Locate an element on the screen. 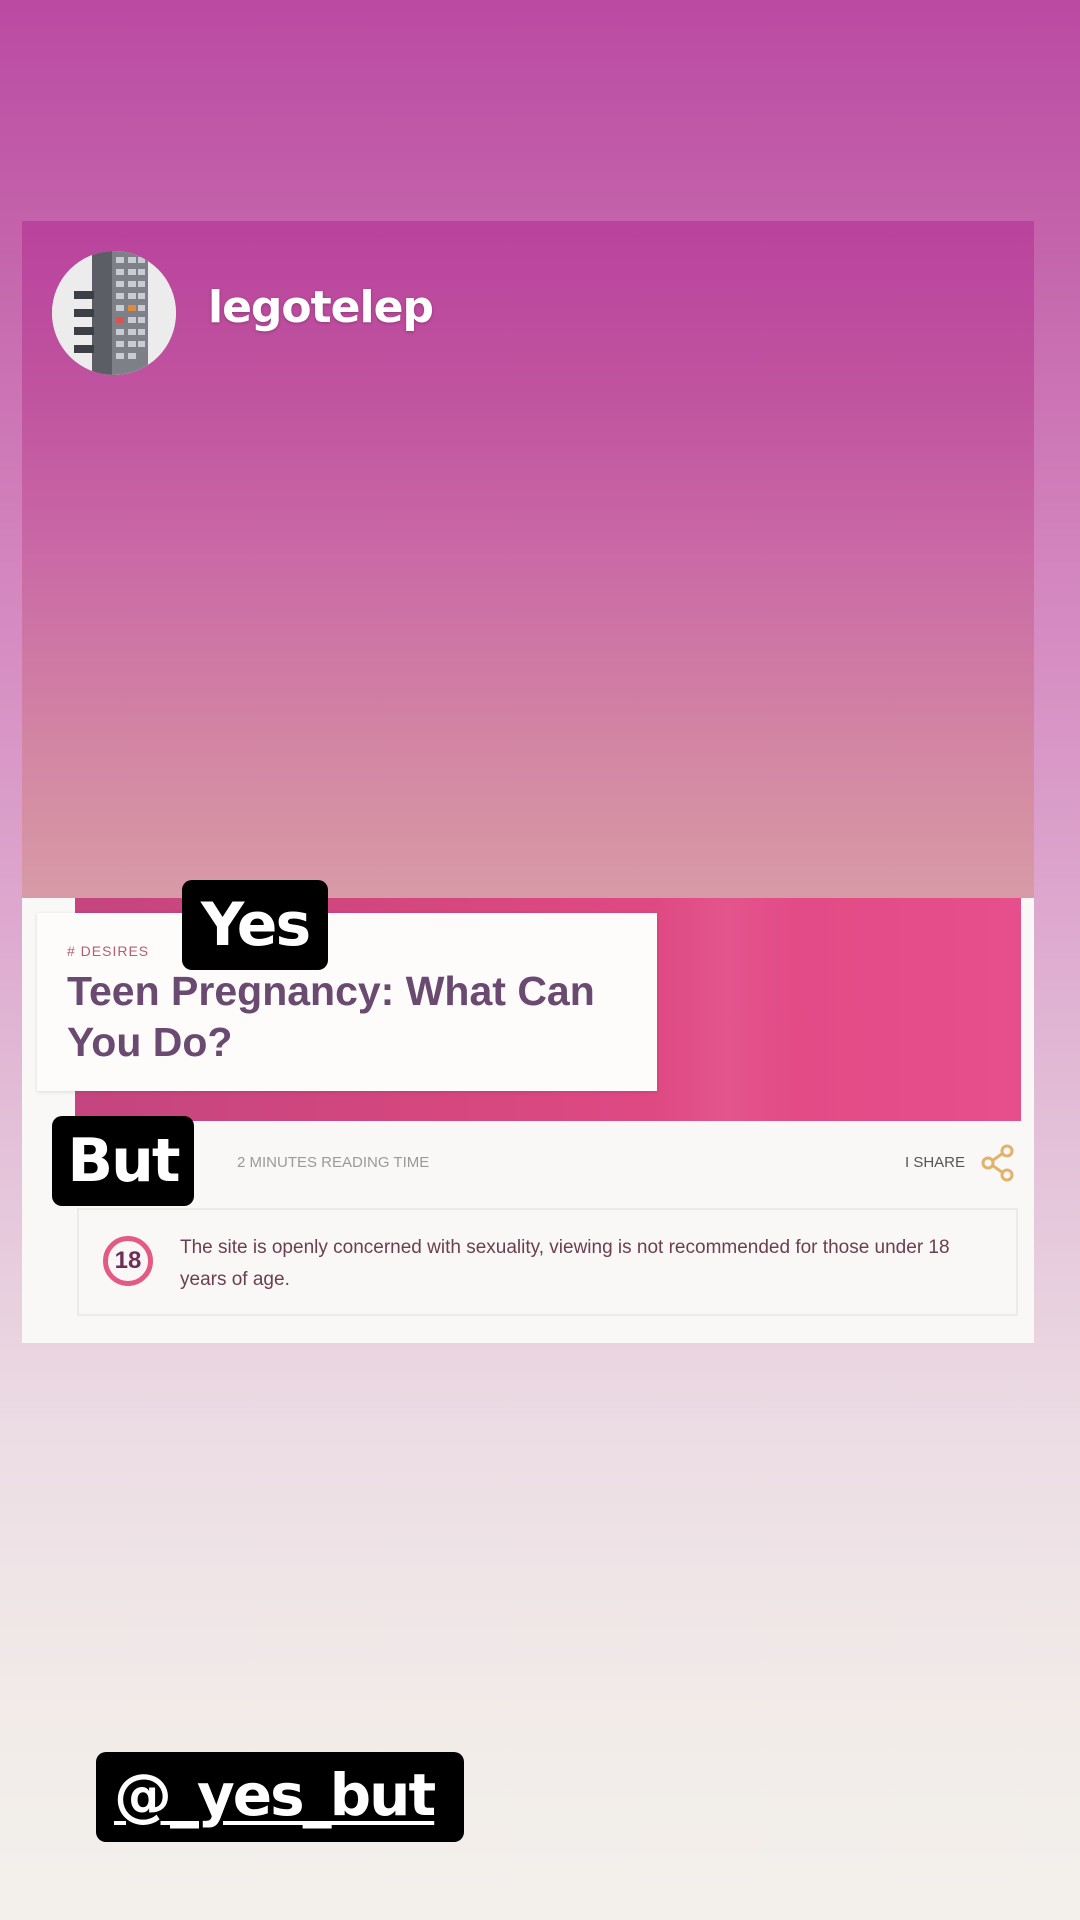  category-tag: # DESIRES is located at coordinates (108, 951).